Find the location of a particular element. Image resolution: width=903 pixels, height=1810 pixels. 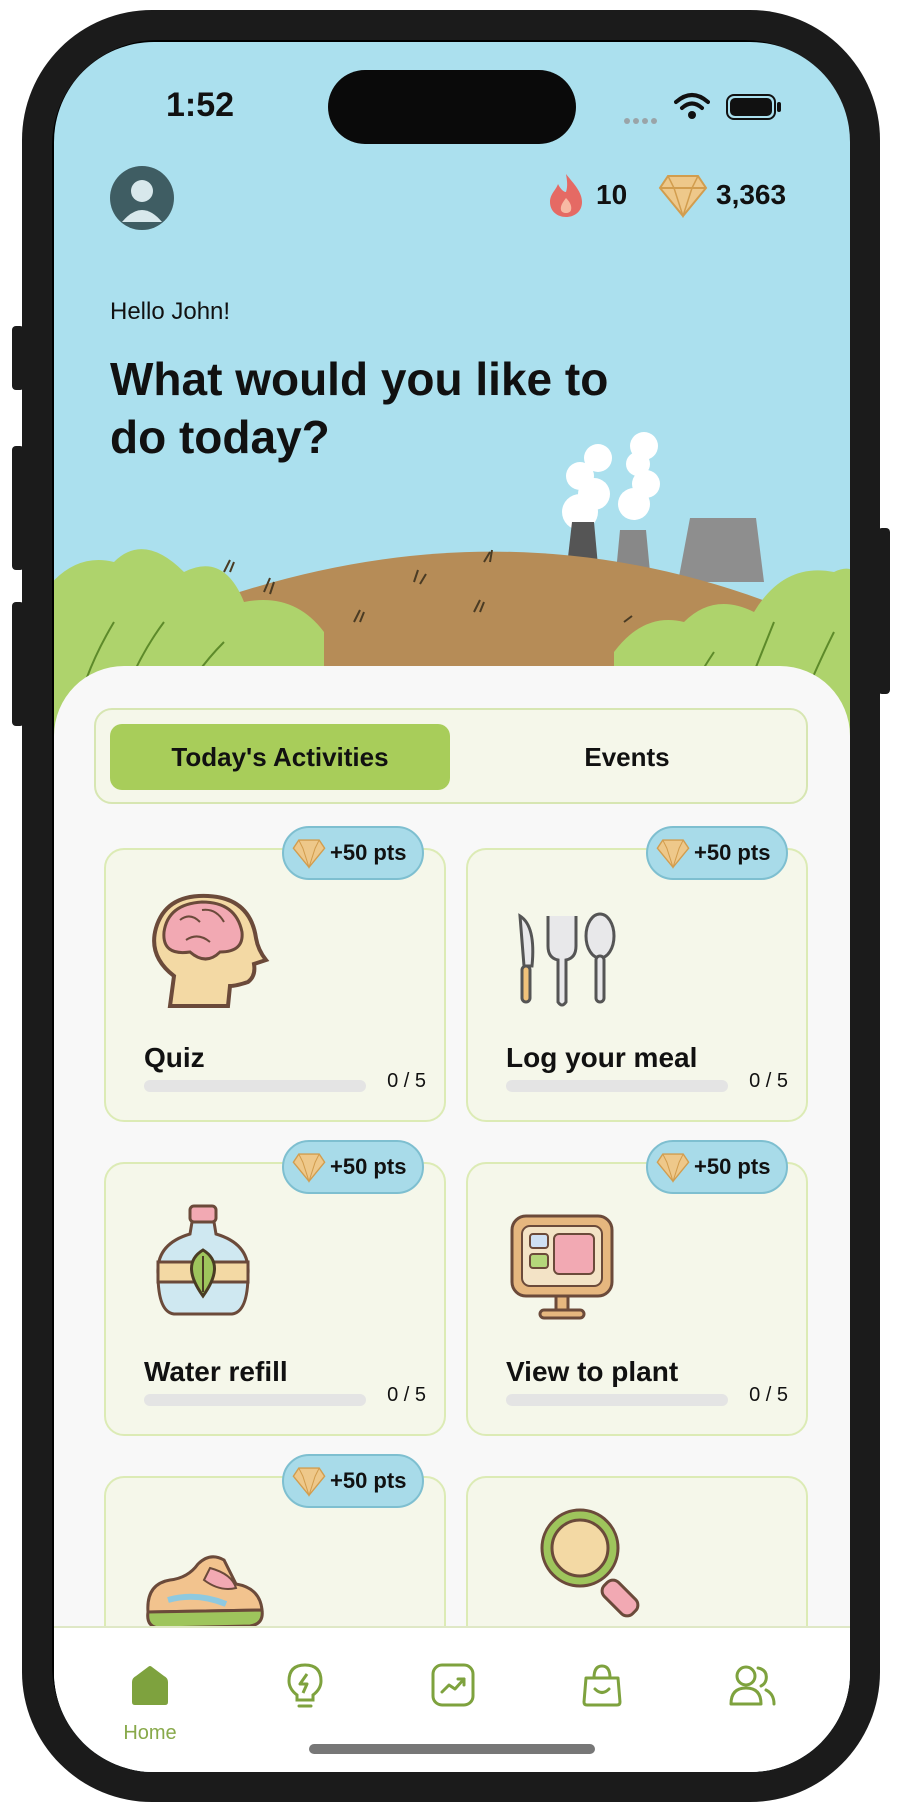

tab-todays-activities: Today's Activities is located at coordinates (280, 757).